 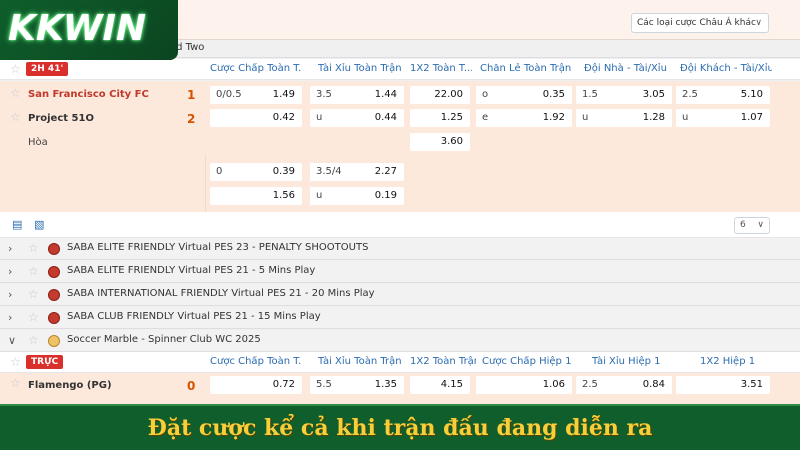 What do you see at coordinates (319, 117) in the screenshot?
I see `handicap: u` at bounding box center [319, 117].